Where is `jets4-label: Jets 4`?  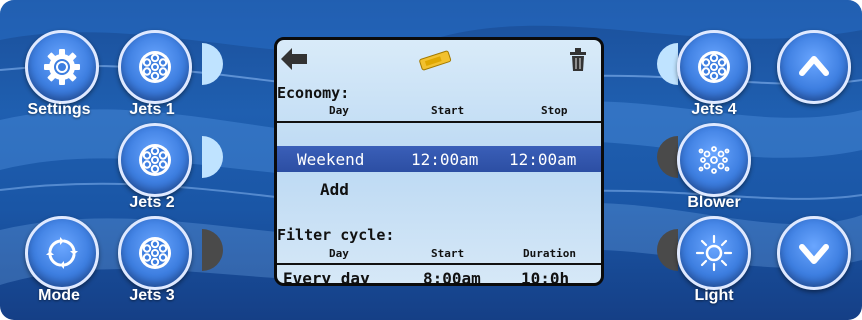
jets4-label: Jets 4 is located at coordinates (714, 109).